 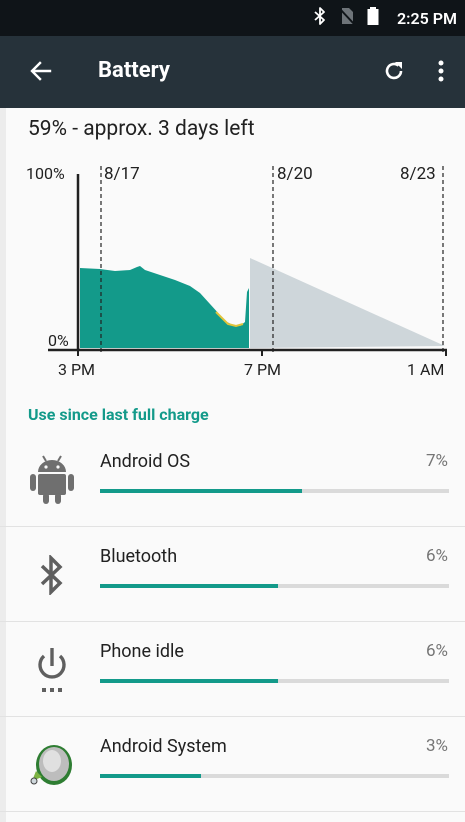 I want to click on date-label-2: 8/20, so click(x=295, y=174).